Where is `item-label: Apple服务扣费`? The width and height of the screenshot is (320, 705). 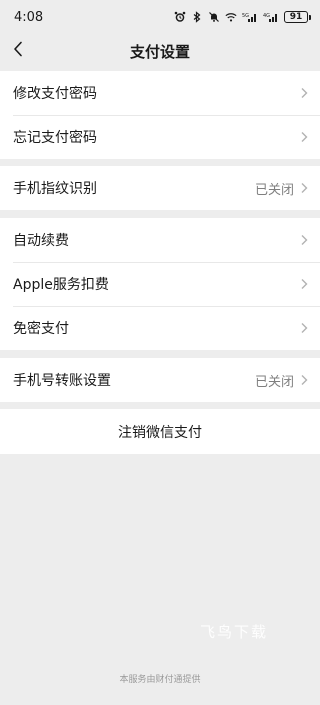
item-label: Apple服务扣费 is located at coordinates (61, 285).